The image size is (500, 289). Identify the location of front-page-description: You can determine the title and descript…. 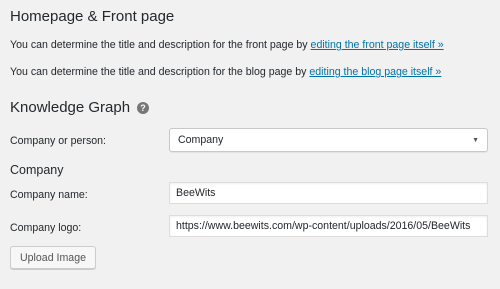
(227, 45).